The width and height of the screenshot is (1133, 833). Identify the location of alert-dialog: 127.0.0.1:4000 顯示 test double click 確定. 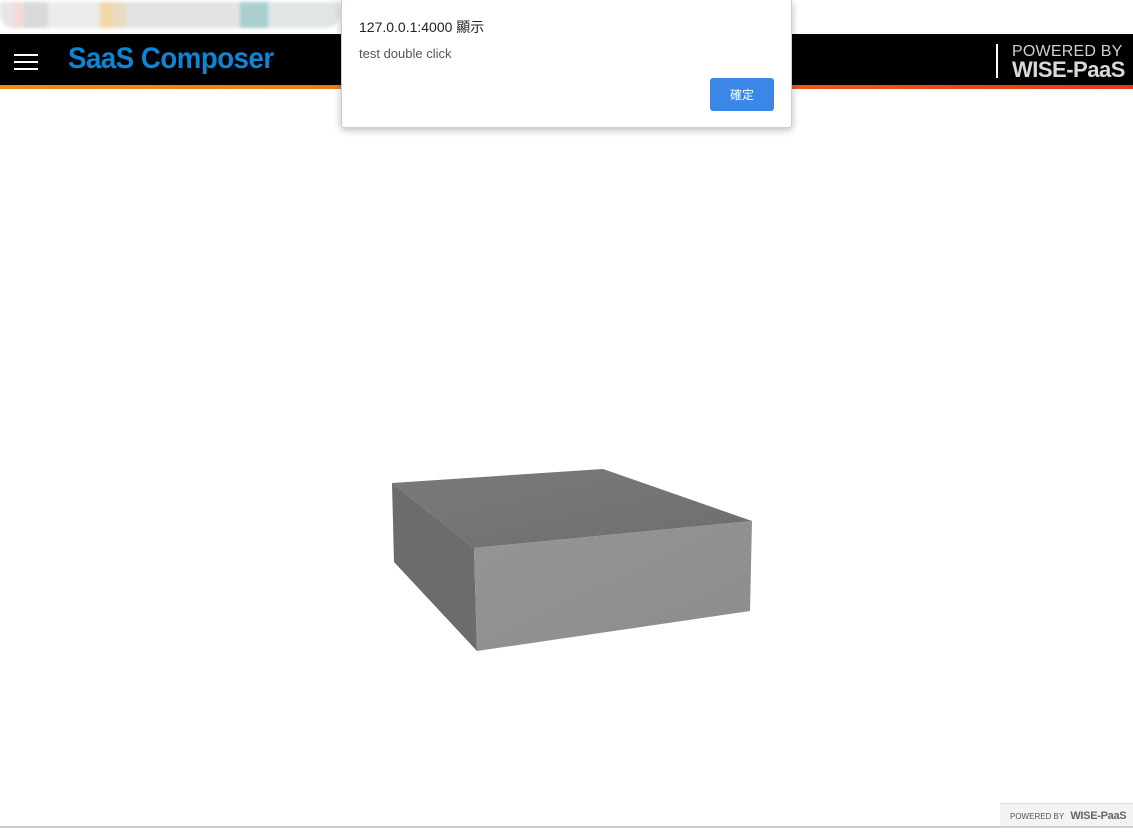
(566, 64).